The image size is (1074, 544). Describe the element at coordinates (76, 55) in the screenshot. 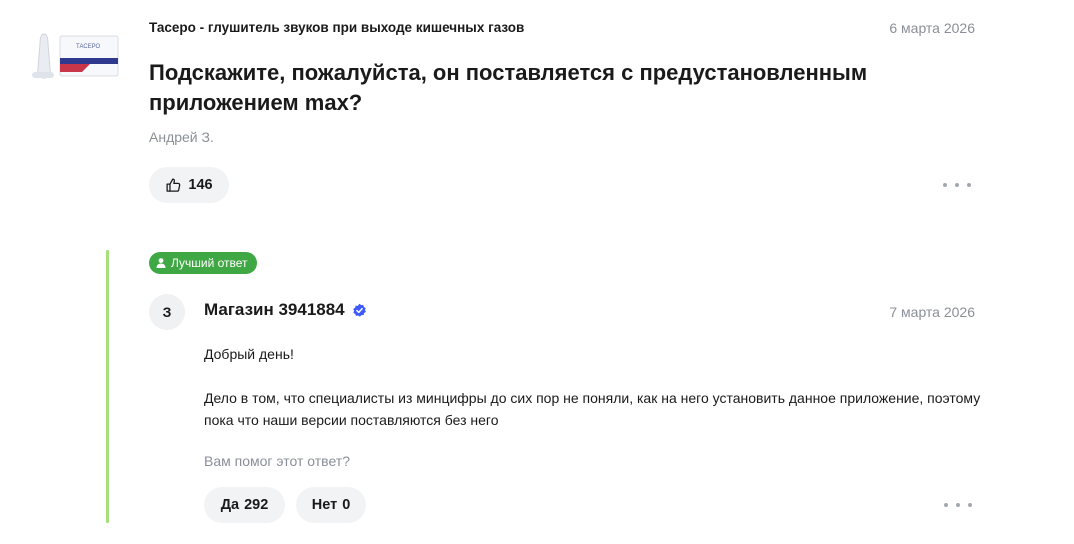

I see `product-thumbnail: ТАСЕРО` at that location.